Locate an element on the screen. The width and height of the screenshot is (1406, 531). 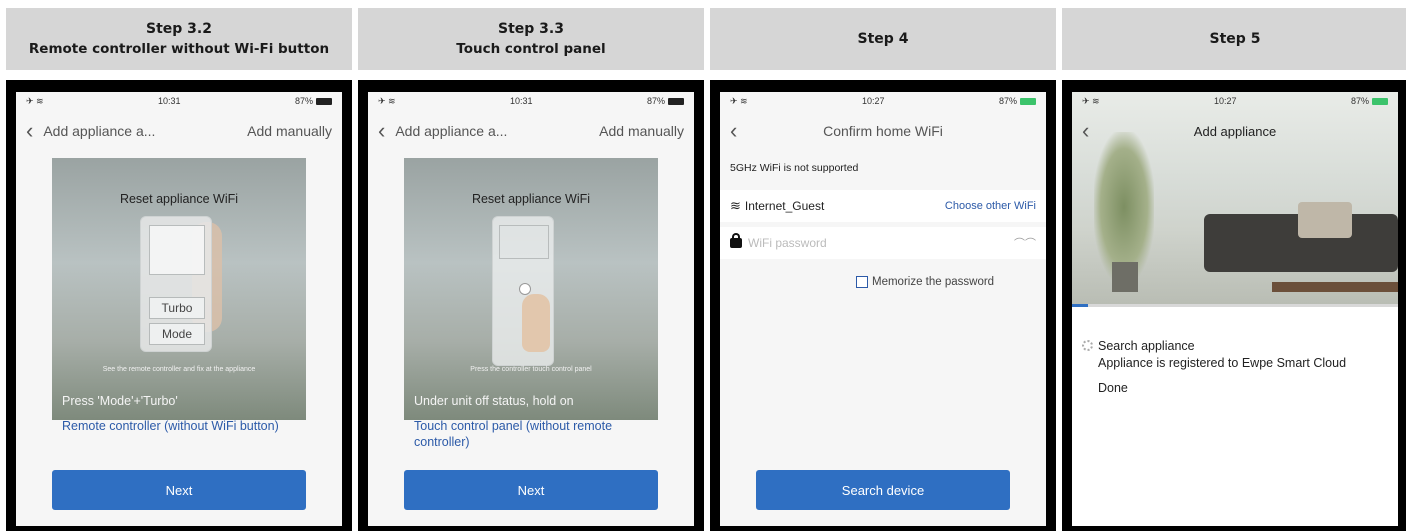
step-done: Done is located at coordinates (1113, 388).